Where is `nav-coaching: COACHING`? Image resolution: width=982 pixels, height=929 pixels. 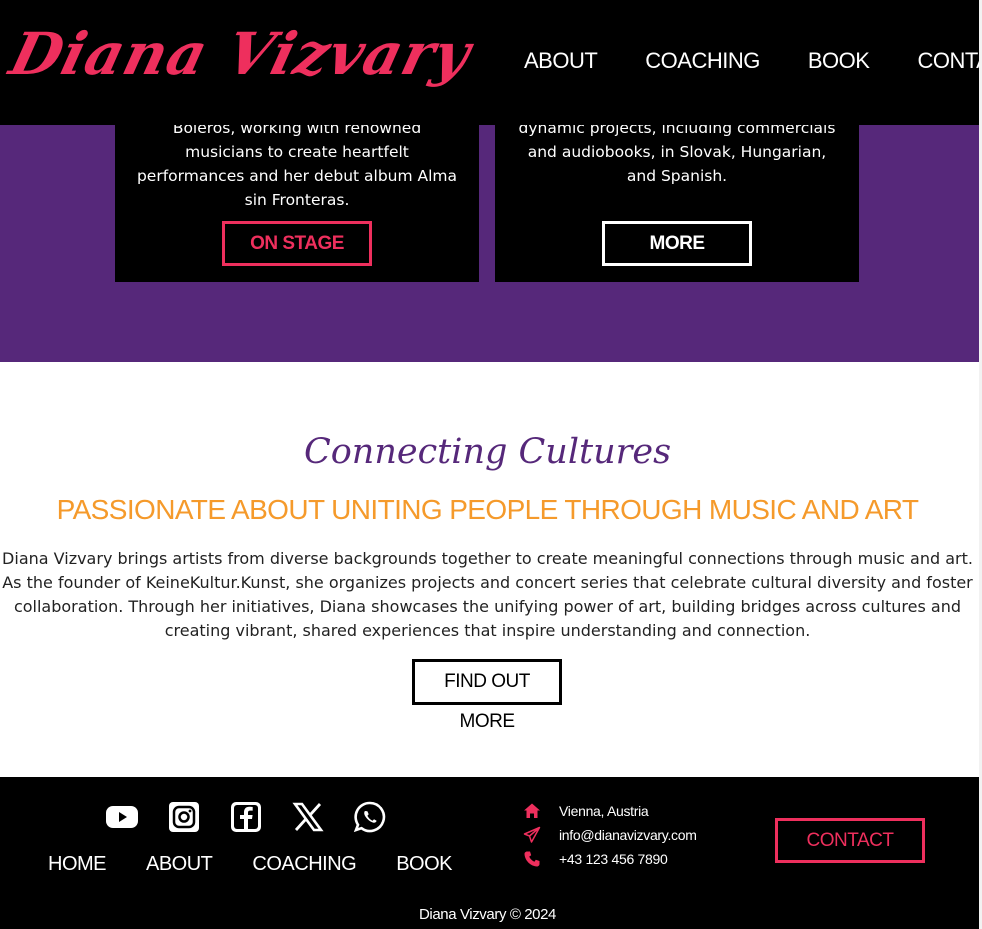
nav-coaching: COACHING is located at coordinates (702, 61).